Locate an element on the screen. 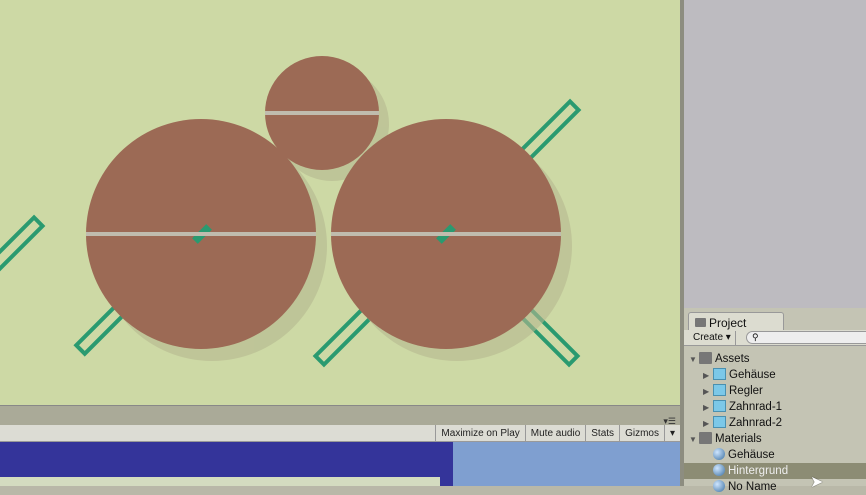 The image size is (866, 495). tree-item: ▶ Regler is located at coordinates (775, 391).